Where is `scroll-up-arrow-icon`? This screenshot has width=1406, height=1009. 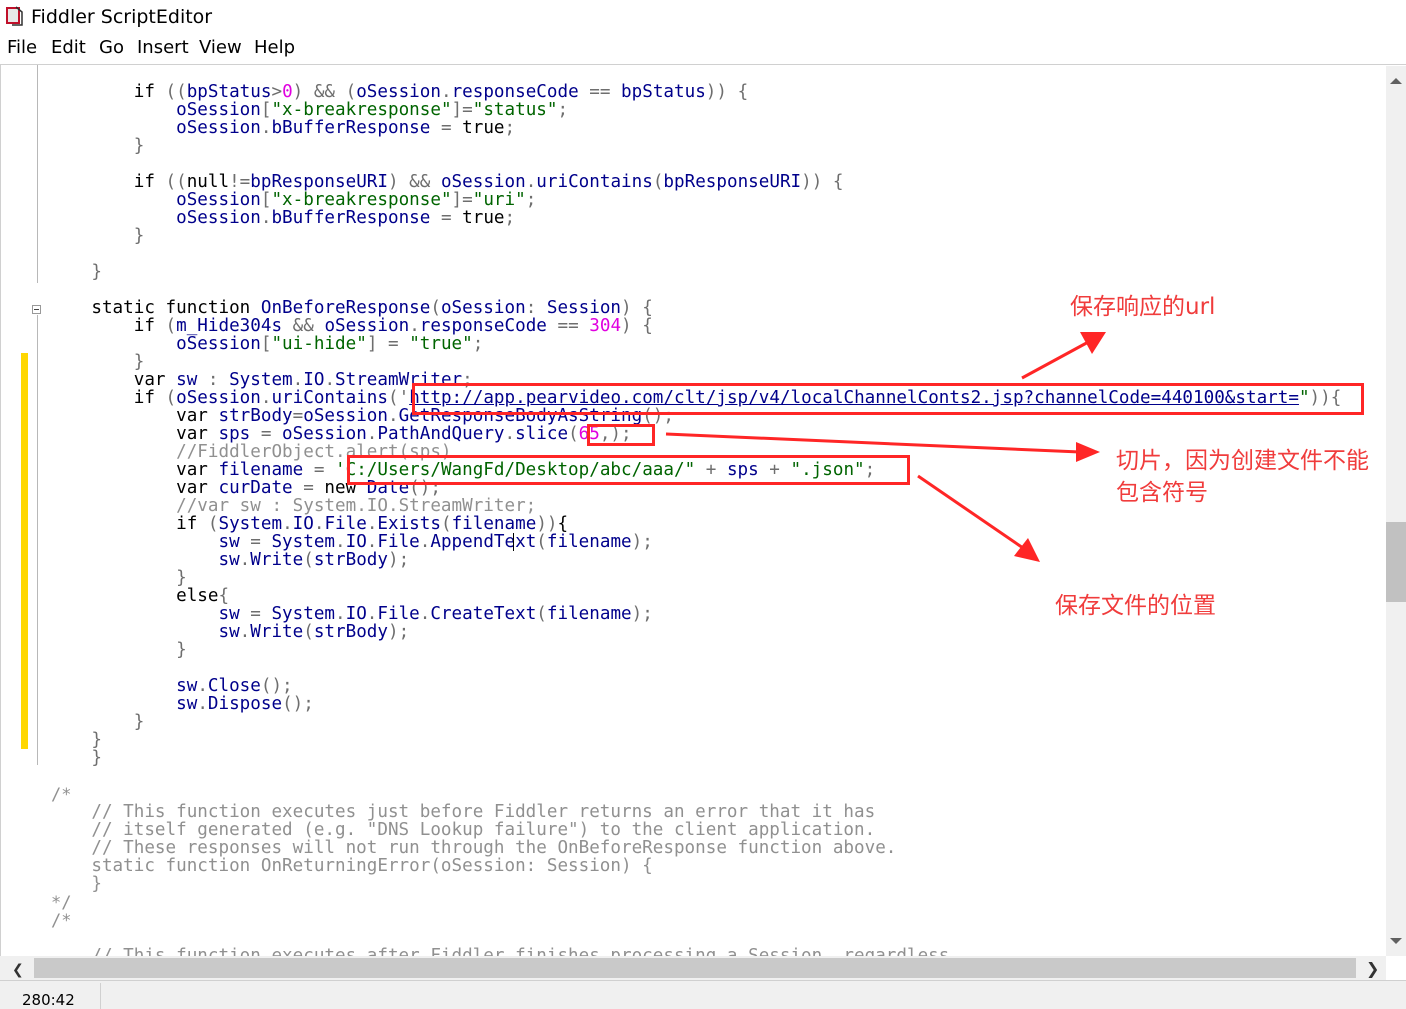
scroll-up-arrow-icon is located at coordinates (1396, 81).